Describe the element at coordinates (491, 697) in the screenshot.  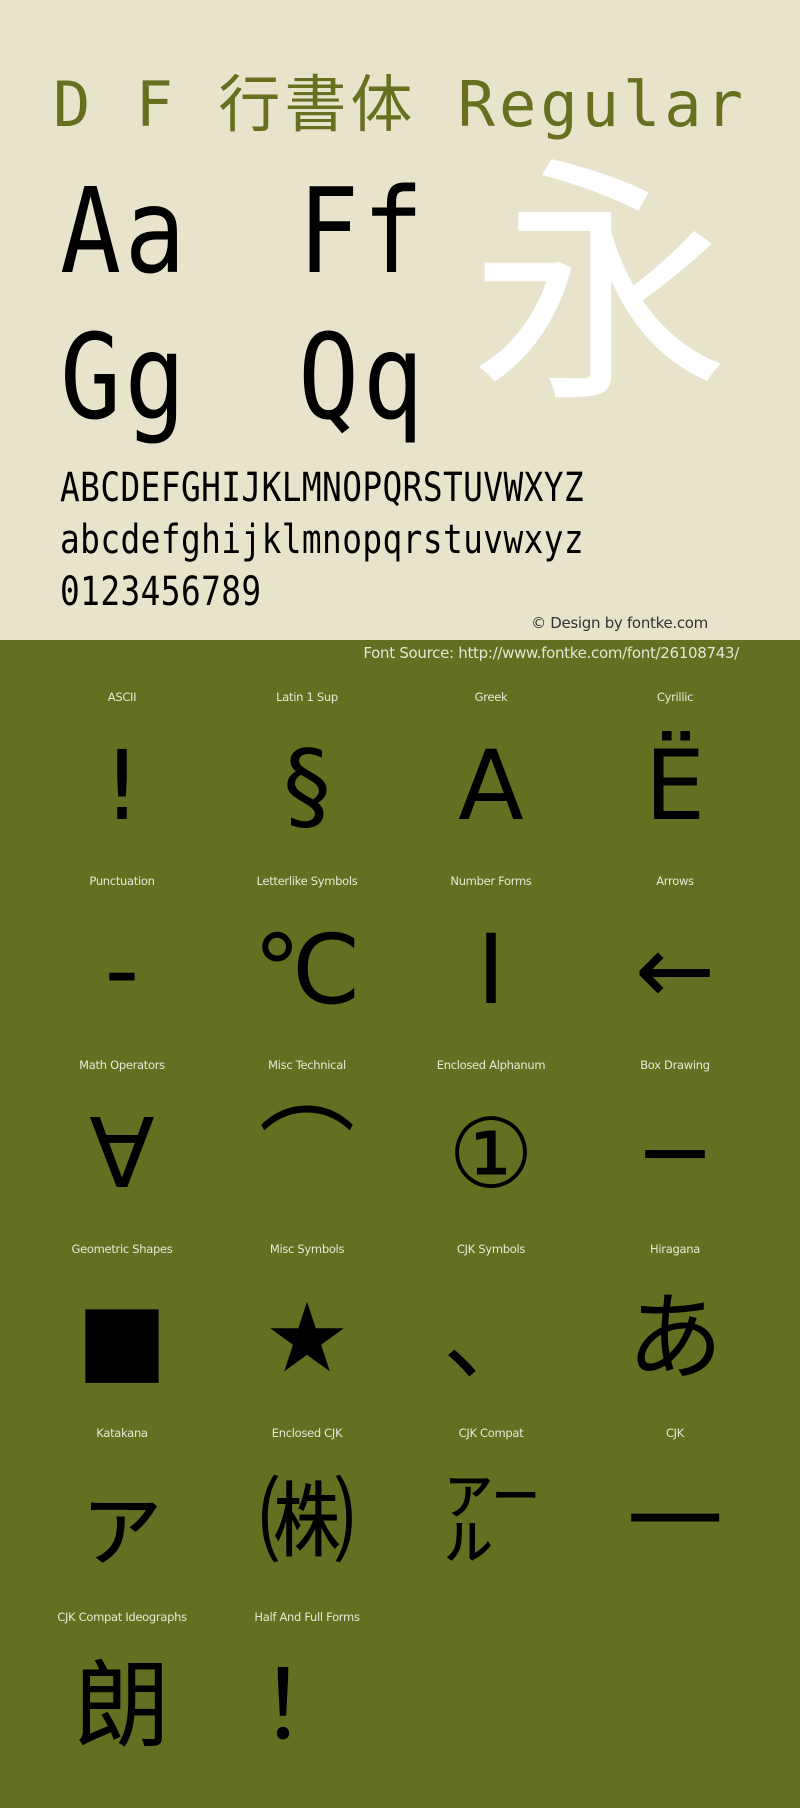
I see `block-label: Greek` at that location.